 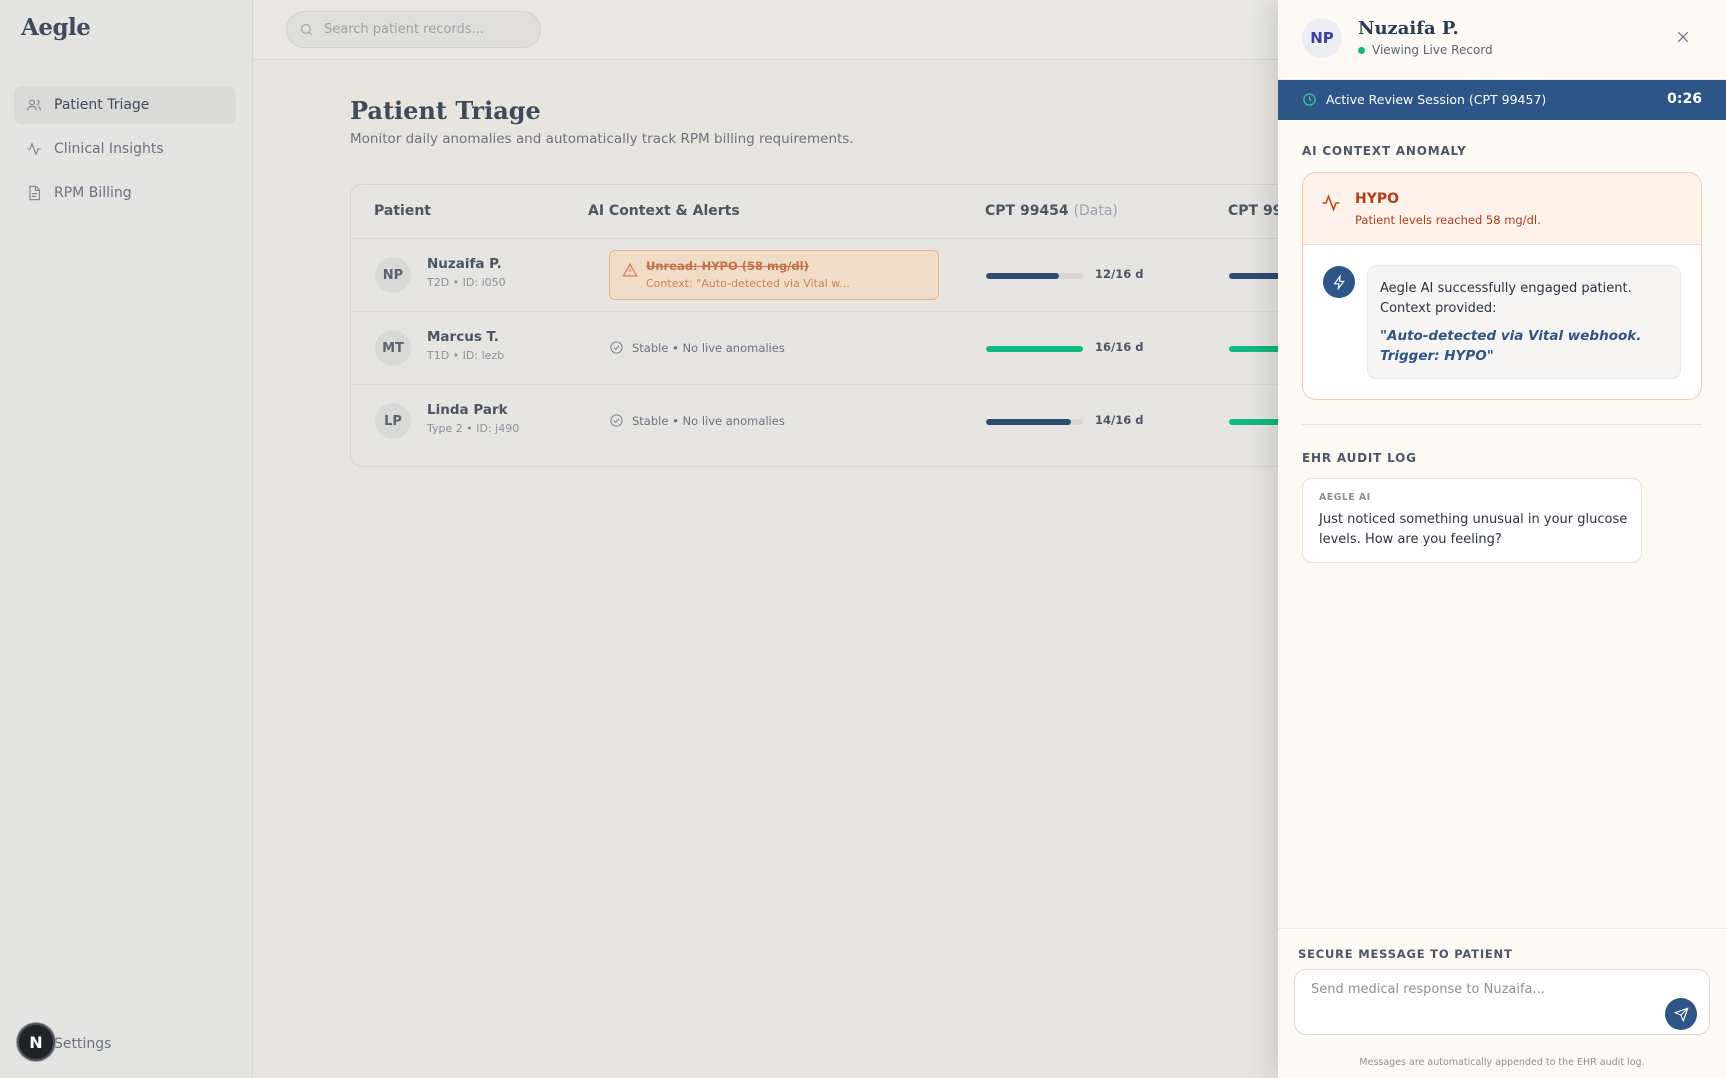 I want to click on review-session-bar: Active Review Session (CPT 99457) 0:26, so click(x=1502, y=100).